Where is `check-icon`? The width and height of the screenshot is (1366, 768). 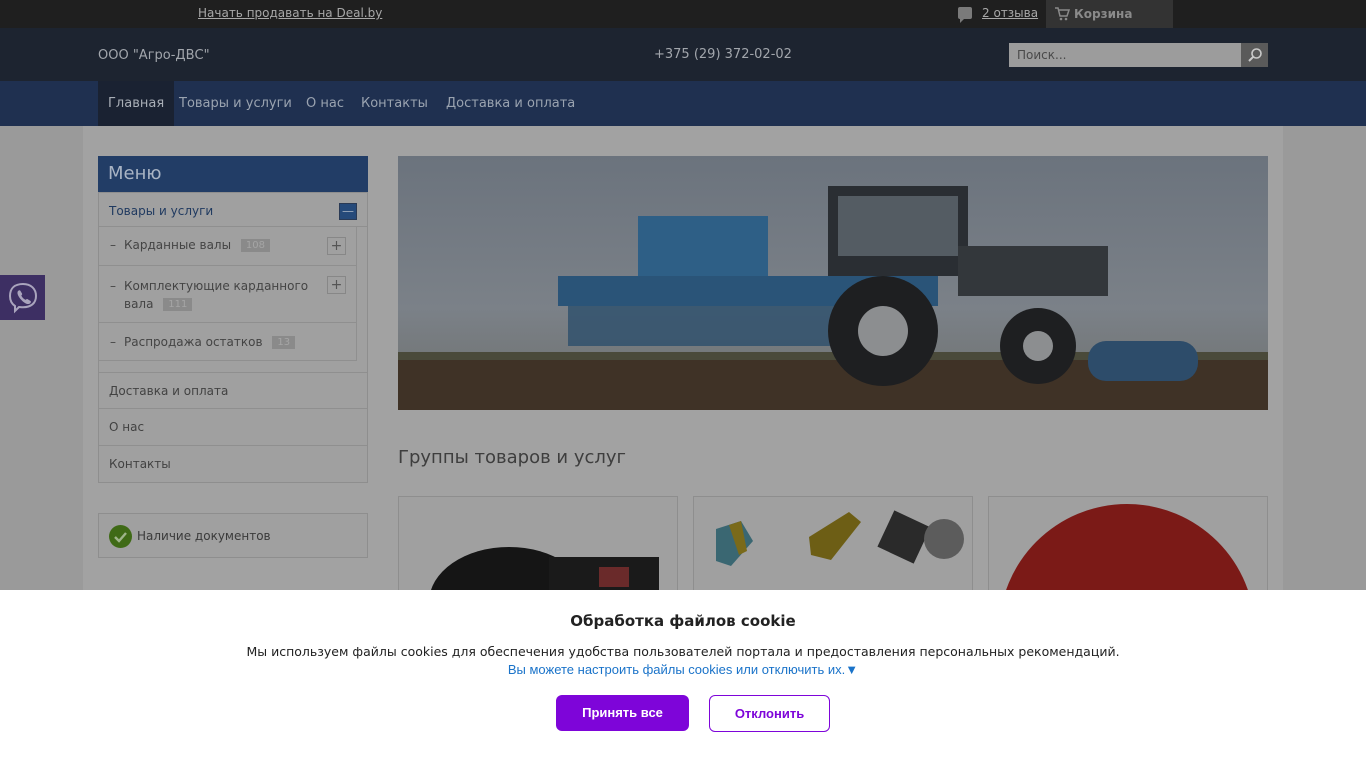 check-icon is located at coordinates (120, 536).